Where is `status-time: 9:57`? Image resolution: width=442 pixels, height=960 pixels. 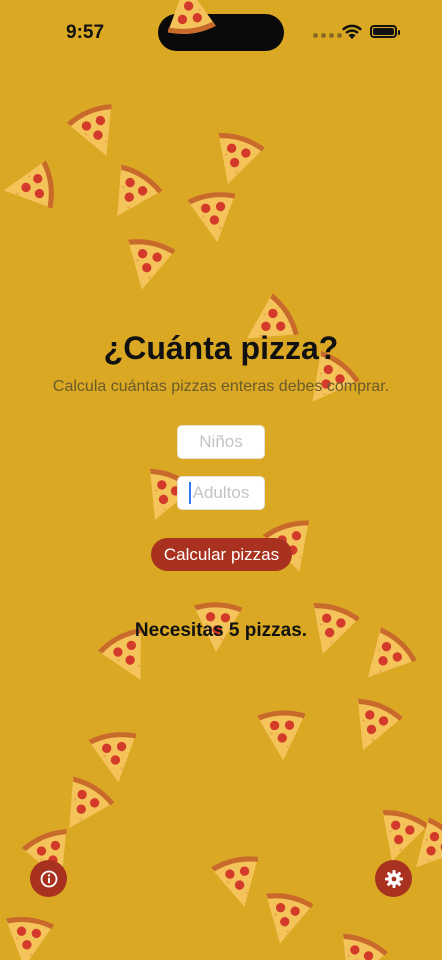 status-time: 9:57 is located at coordinates (85, 32).